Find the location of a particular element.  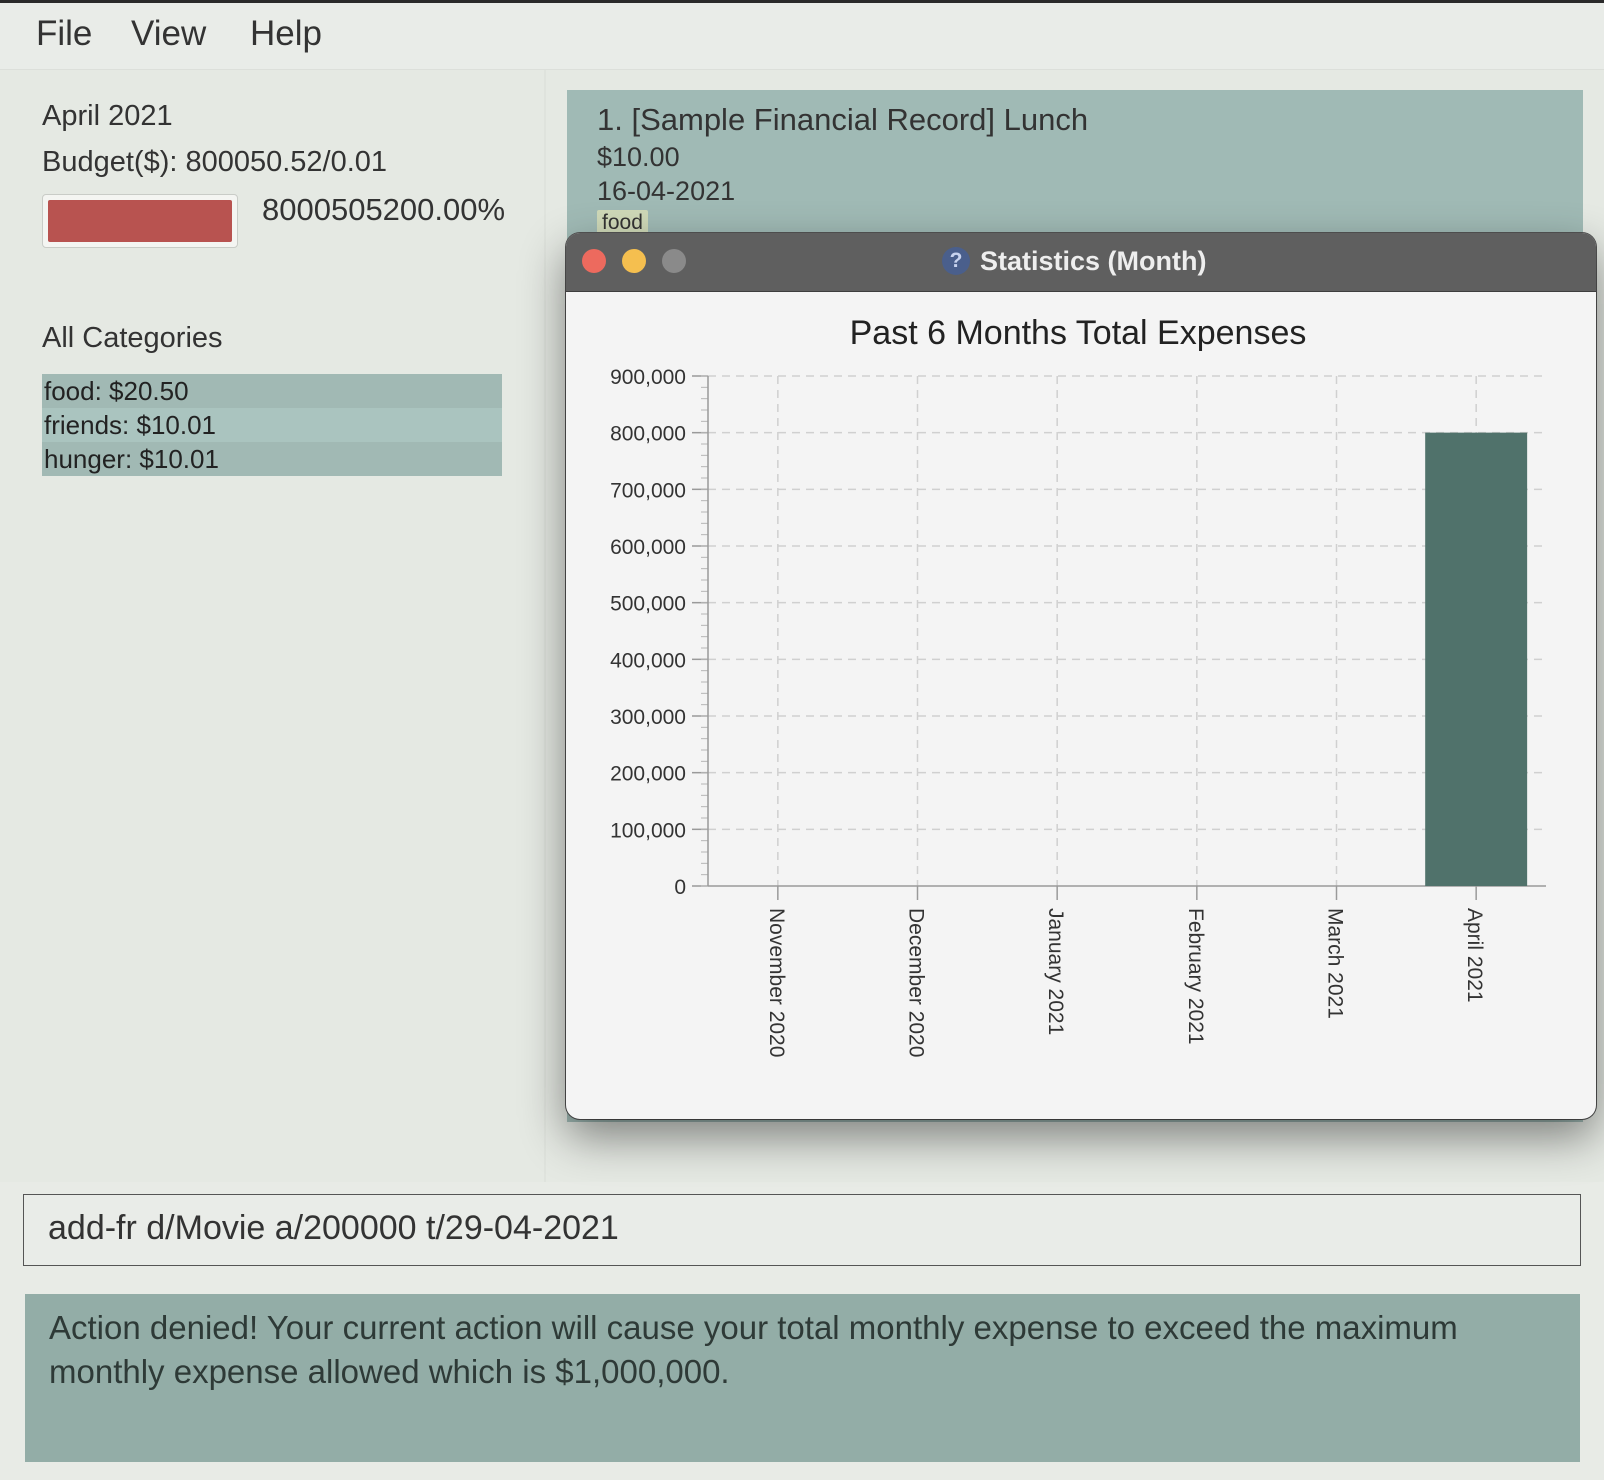

menu-bar: File View Help is located at coordinates (802, 36).